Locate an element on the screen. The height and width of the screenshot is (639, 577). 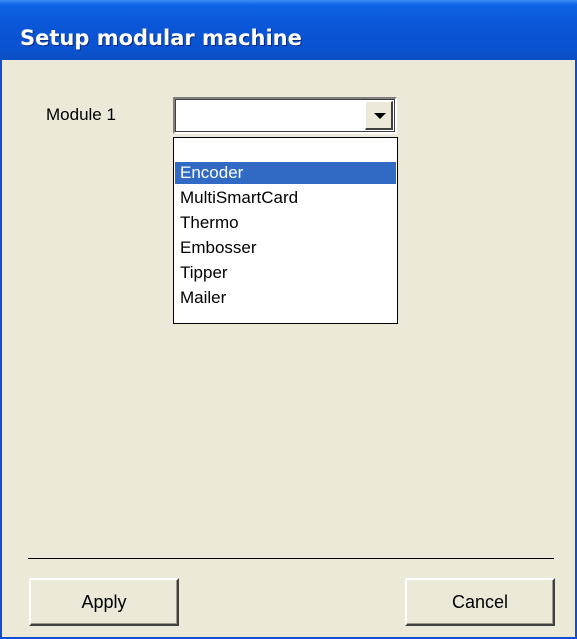
cancel-button: Cancel is located at coordinates (480, 602).